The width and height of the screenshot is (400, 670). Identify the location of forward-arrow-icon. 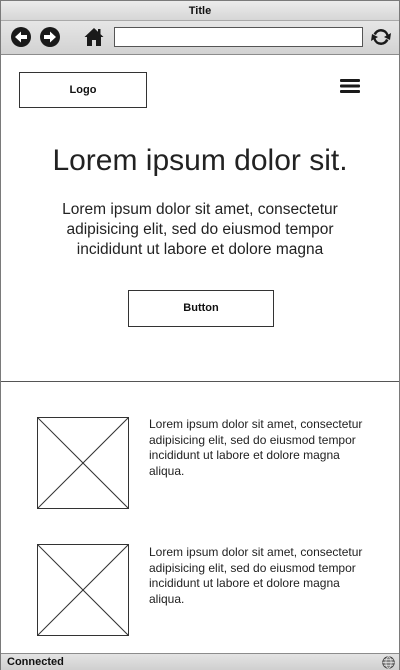
(50, 37).